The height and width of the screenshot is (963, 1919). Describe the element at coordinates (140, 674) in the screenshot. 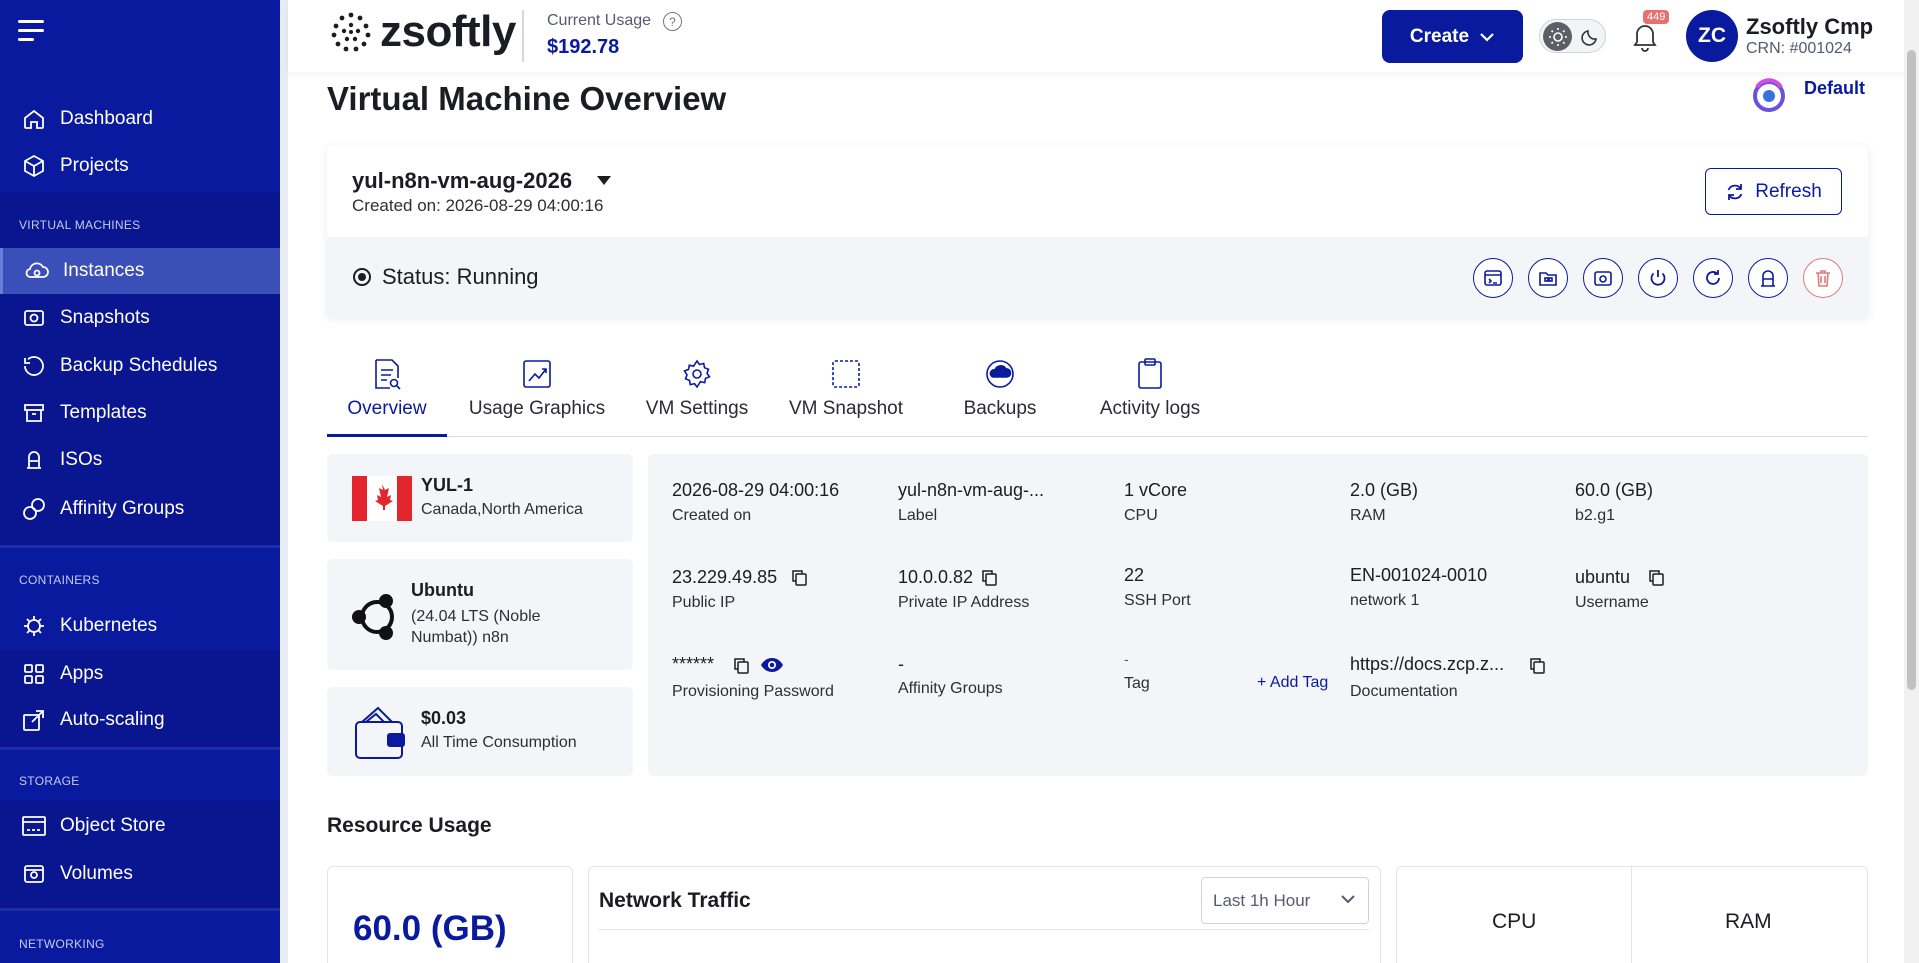

I see `sidebar-item-apps: Apps` at that location.